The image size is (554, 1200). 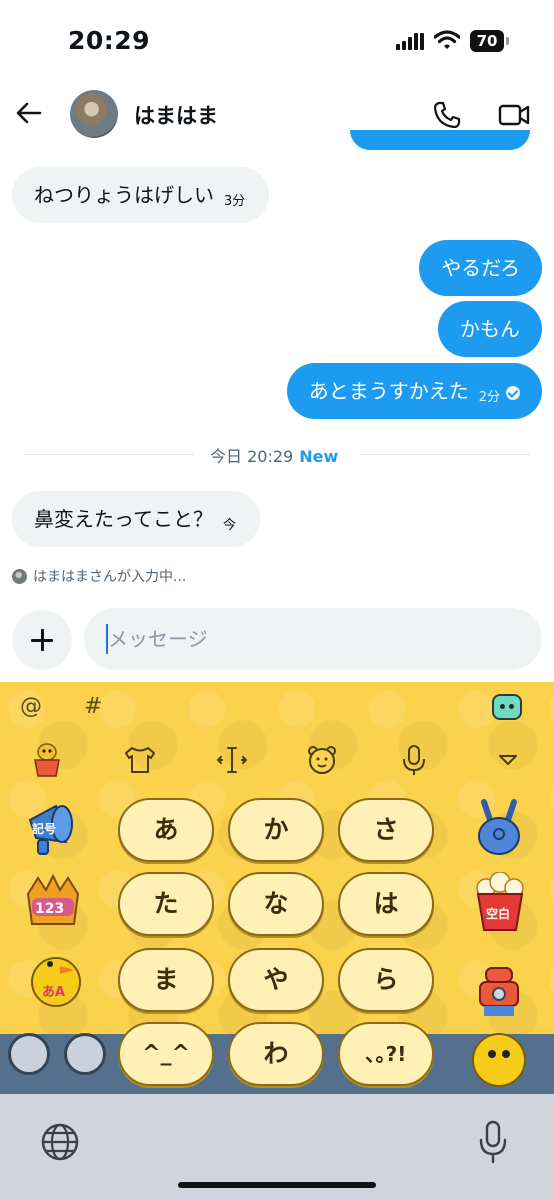 I want to click on typing-avatar, so click(x=19, y=576).